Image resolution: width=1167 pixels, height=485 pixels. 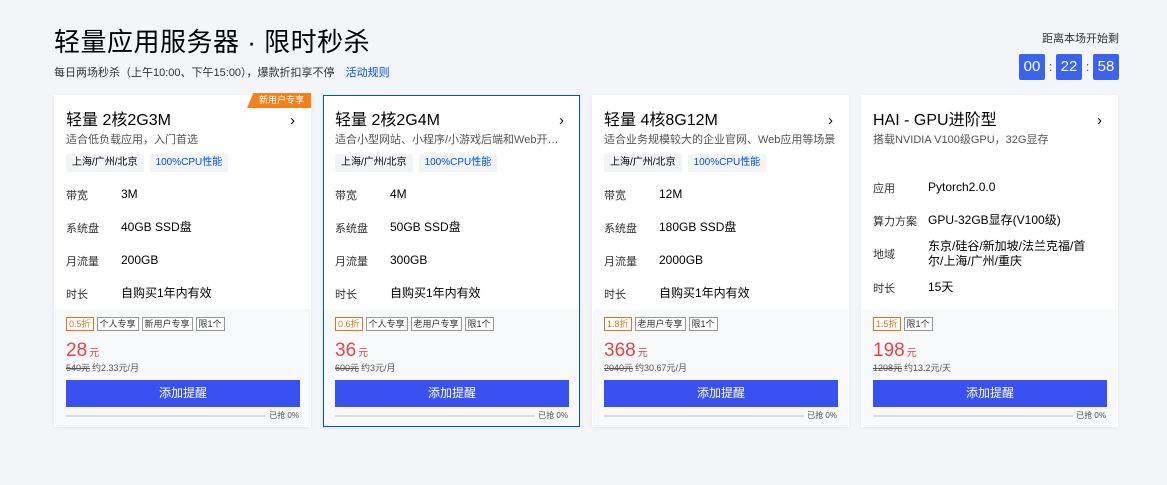 What do you see at coordinates (129, 194) in the screenshot?
I see `spec-value: 3M` at bounding box center [129, 194].